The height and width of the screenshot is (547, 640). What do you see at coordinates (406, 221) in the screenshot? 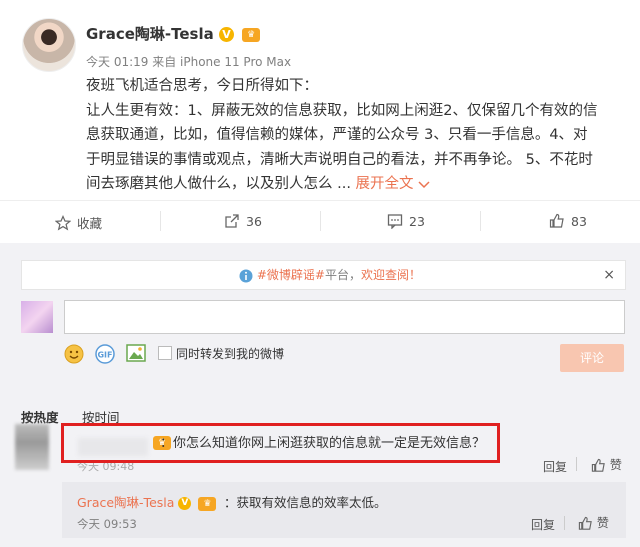
I see `comment-button: 23` at bounding box center [406, 221].